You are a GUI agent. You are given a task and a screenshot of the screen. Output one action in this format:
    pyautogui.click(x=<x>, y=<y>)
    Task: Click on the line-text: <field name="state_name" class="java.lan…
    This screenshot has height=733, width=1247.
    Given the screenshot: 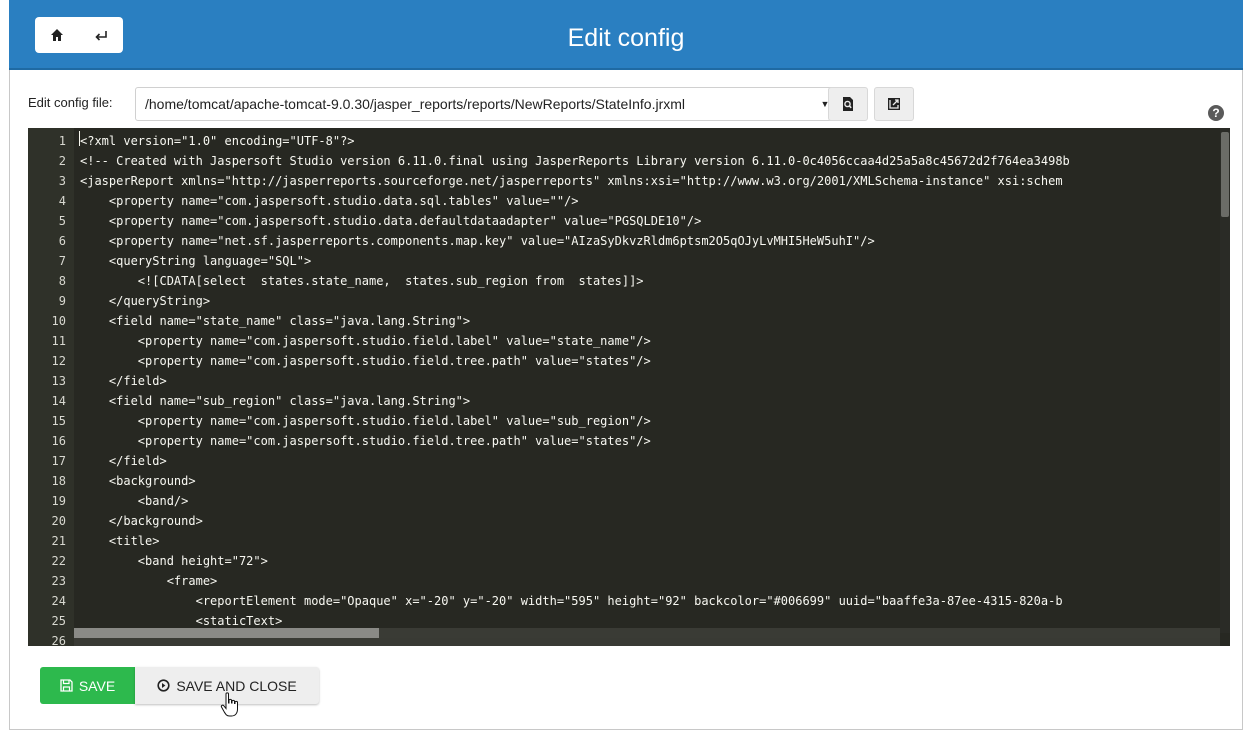 What is the action you would take?
    pyautogui.click(x=275, y=321)
    